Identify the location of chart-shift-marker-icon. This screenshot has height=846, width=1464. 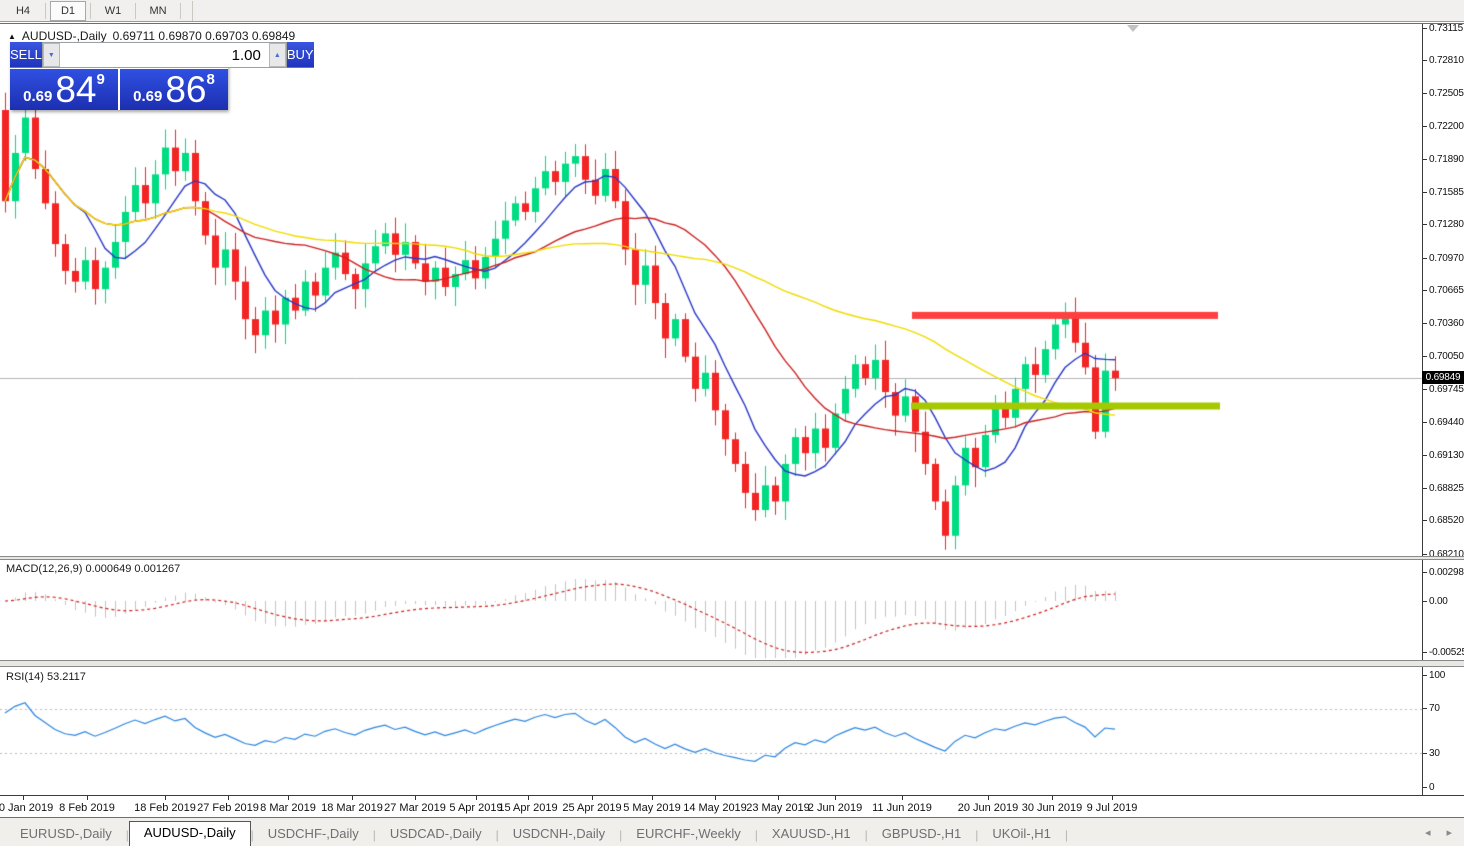
(1133, 28).